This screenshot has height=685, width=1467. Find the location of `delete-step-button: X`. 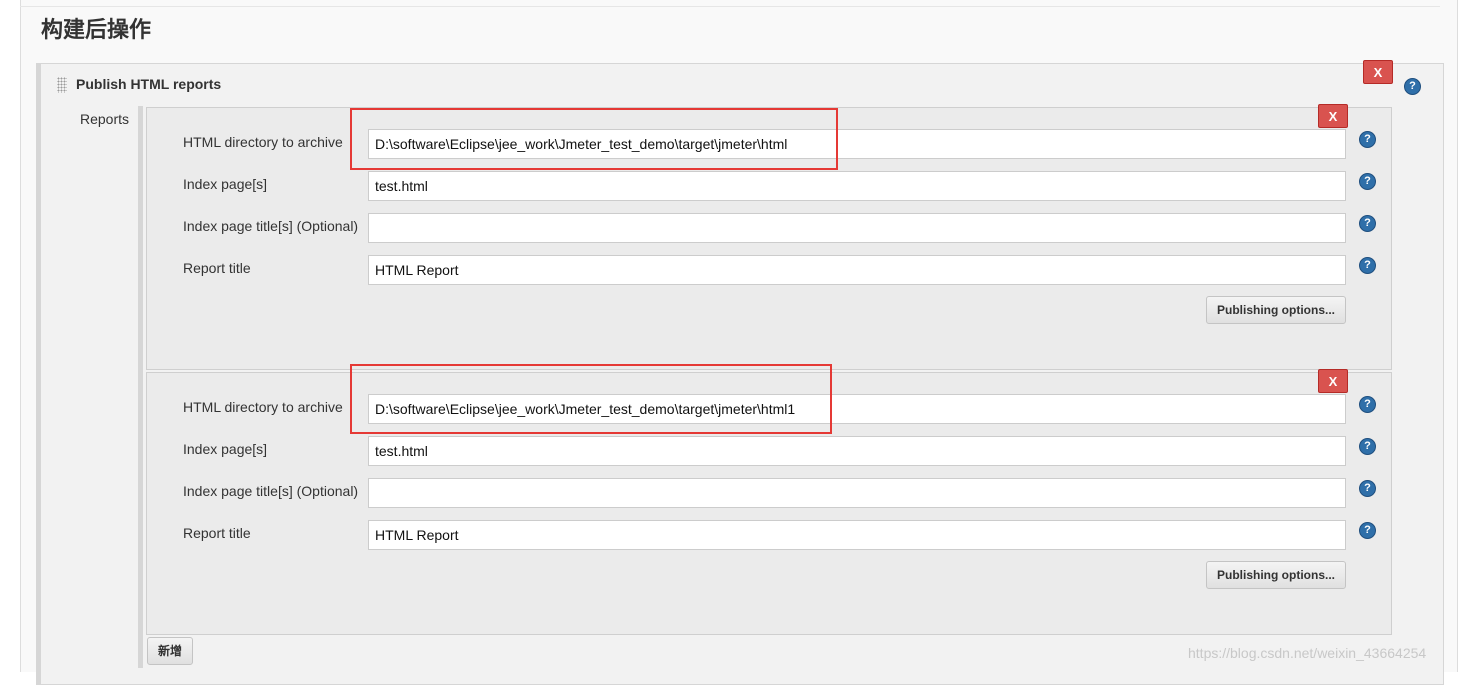

delete-step-button: X is located at coordinates (1378, 72).